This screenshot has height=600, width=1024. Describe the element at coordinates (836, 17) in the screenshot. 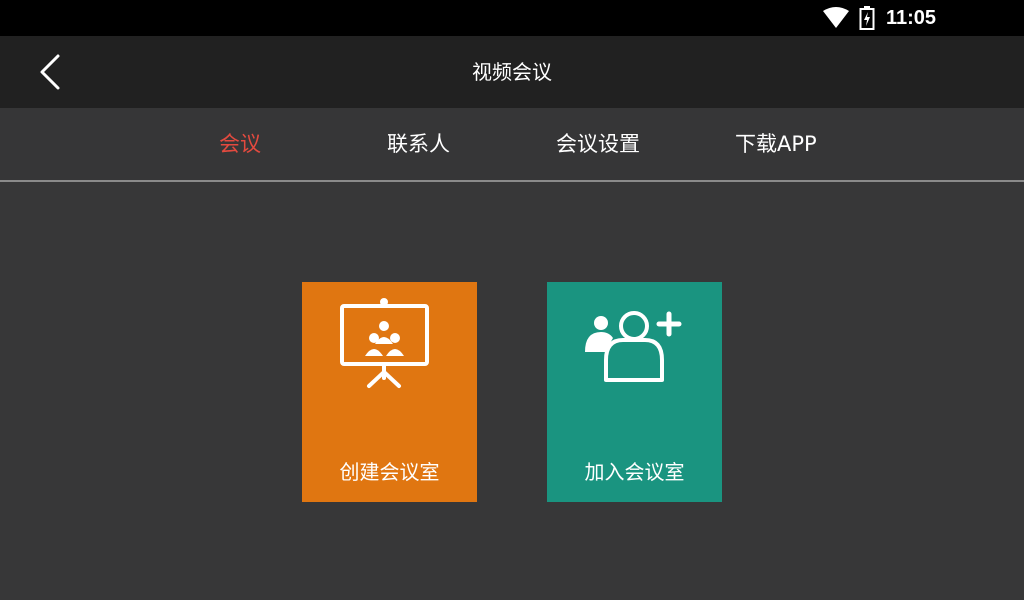

I see `wifi-icon` at that location.